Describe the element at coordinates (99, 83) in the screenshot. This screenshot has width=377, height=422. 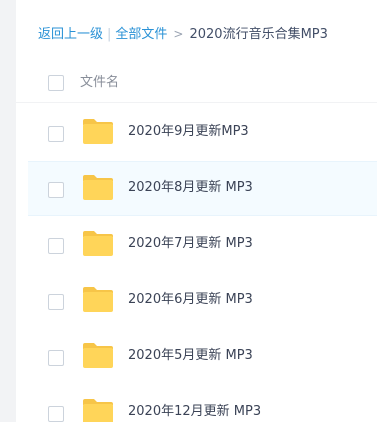
I see `name-column-header: 文件名` at that location.